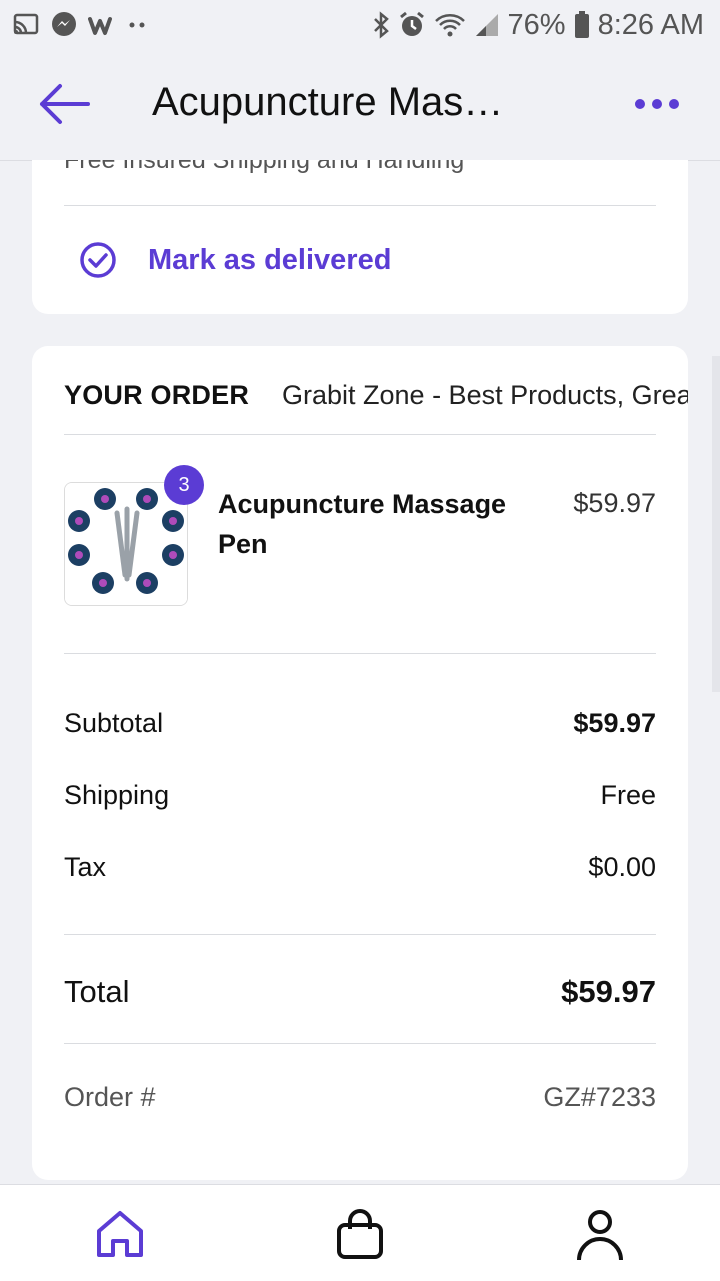 The height and width of the screenshot is (1281, 720). What do you see at coordinates (716, 524) in the screenshot?
I see `scrollbar` at bounding box center [716, 524].